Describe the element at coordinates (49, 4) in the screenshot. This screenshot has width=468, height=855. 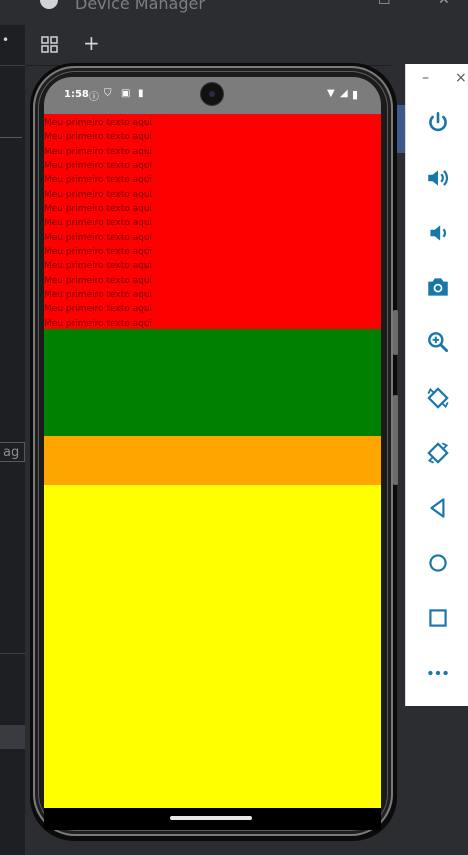
I see `app-icon` at that location.